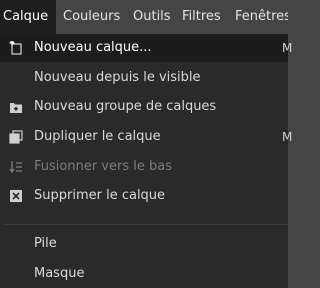  What do you see at coordinates (144, 274) in the screenshot?
I see `menu-item-mask: Masque` at bounding box center [144, 274].